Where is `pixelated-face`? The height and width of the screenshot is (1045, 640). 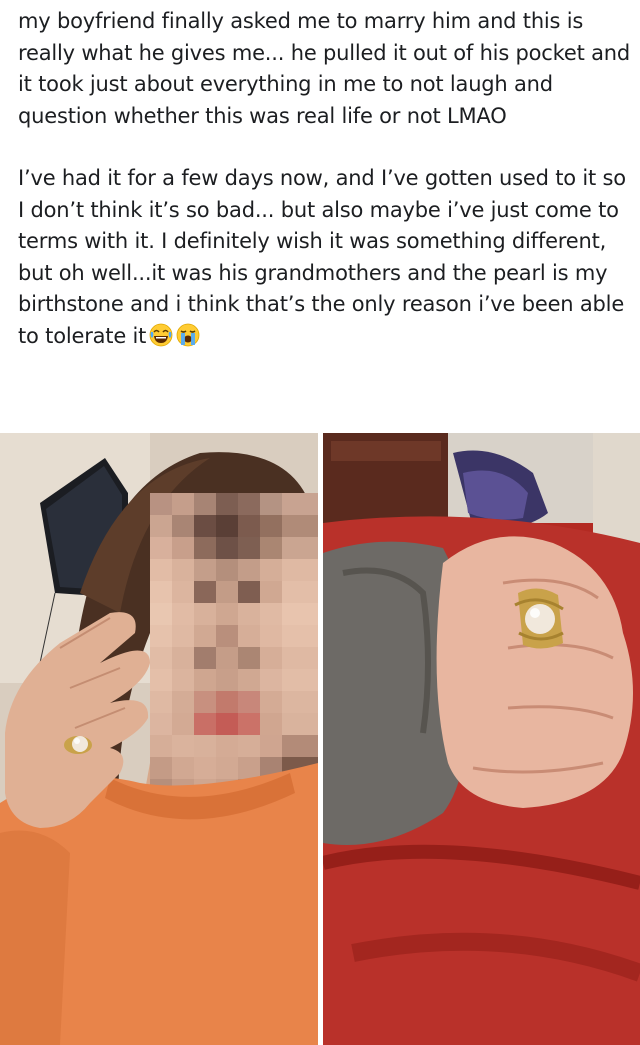
pixelated-face is located at coordinates (234, 653).